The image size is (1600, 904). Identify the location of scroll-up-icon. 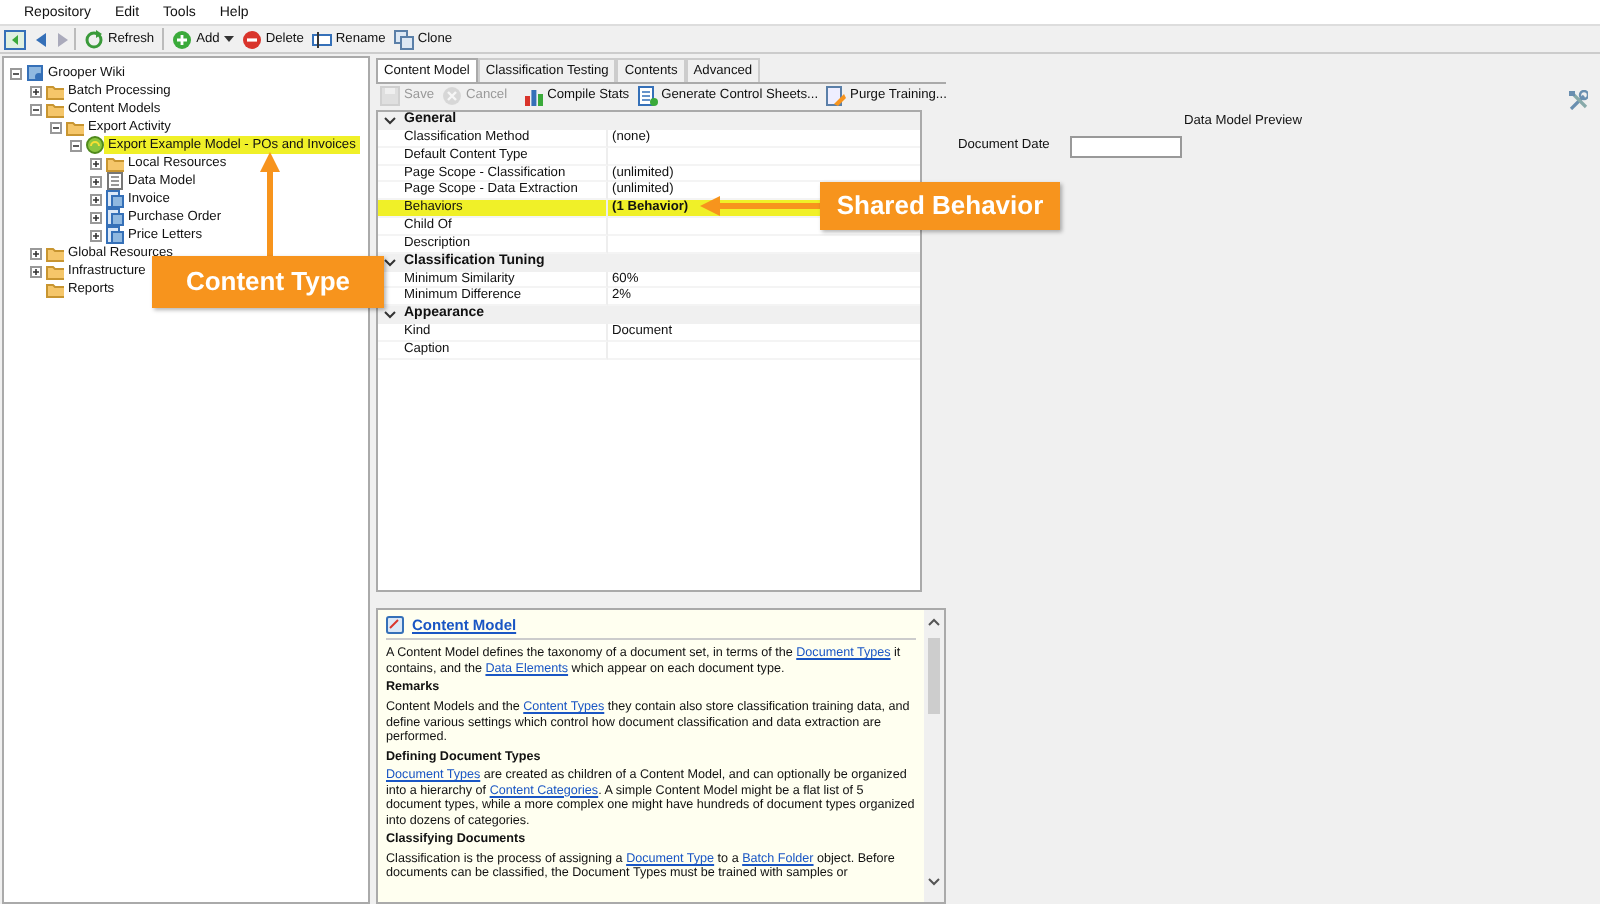
(934, 622).